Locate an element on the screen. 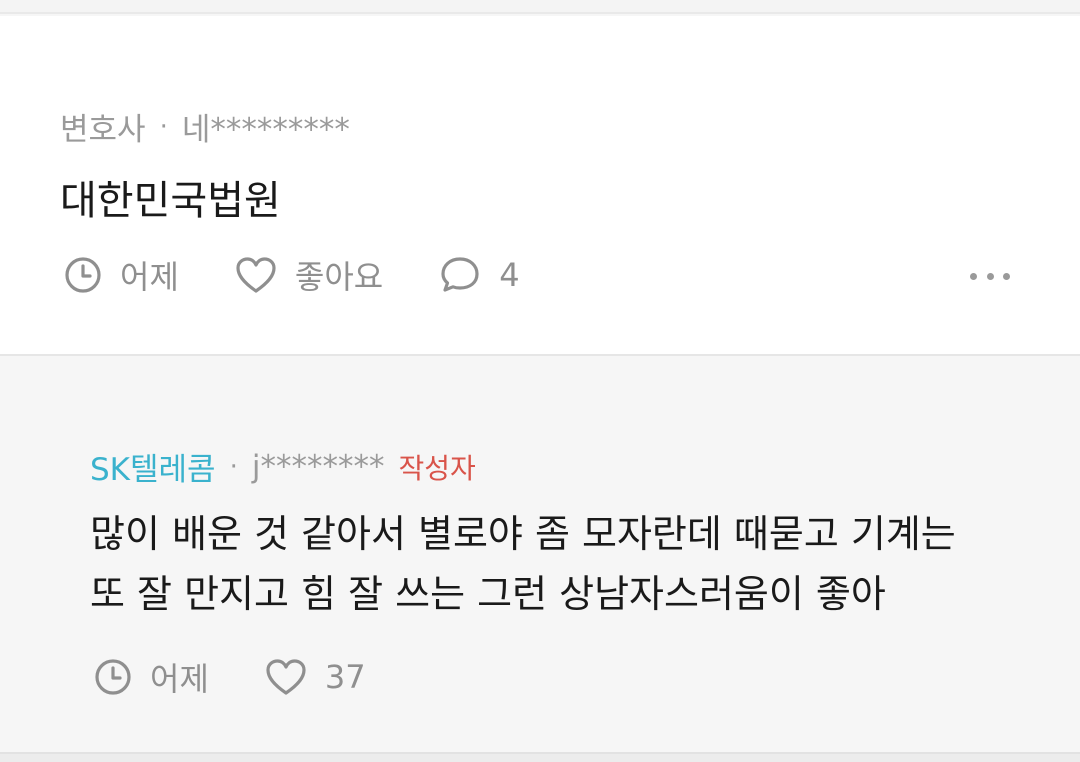 The image size is (1080, 762). more-dots-icon is located at coordinates (973, 276).